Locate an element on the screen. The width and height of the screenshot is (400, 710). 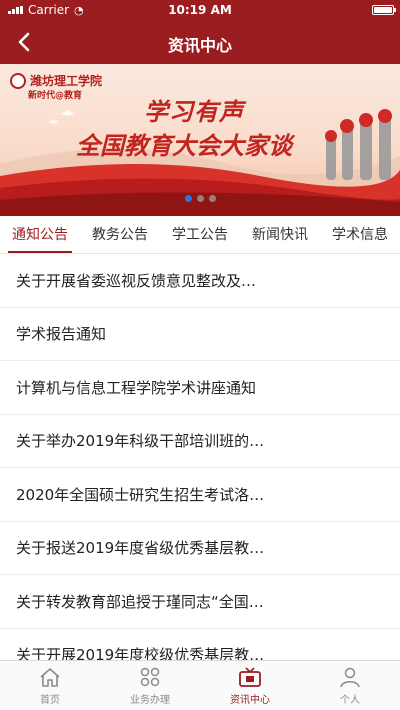
back-button is located at coordinates (24, 42).